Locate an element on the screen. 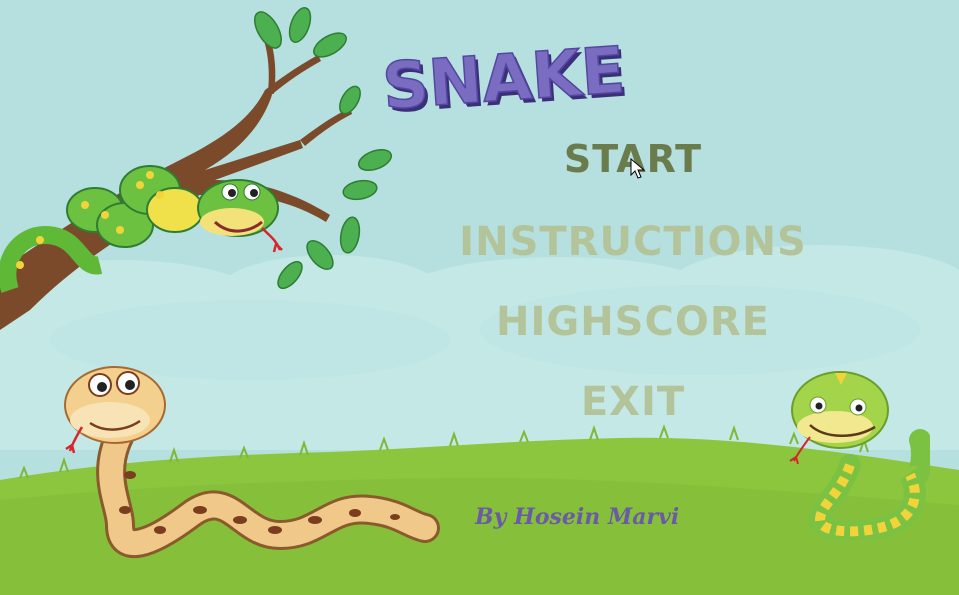 The height and width of the screenshot is (595, 959). svg-text: SNAKE is located at coordinates (503, 78).